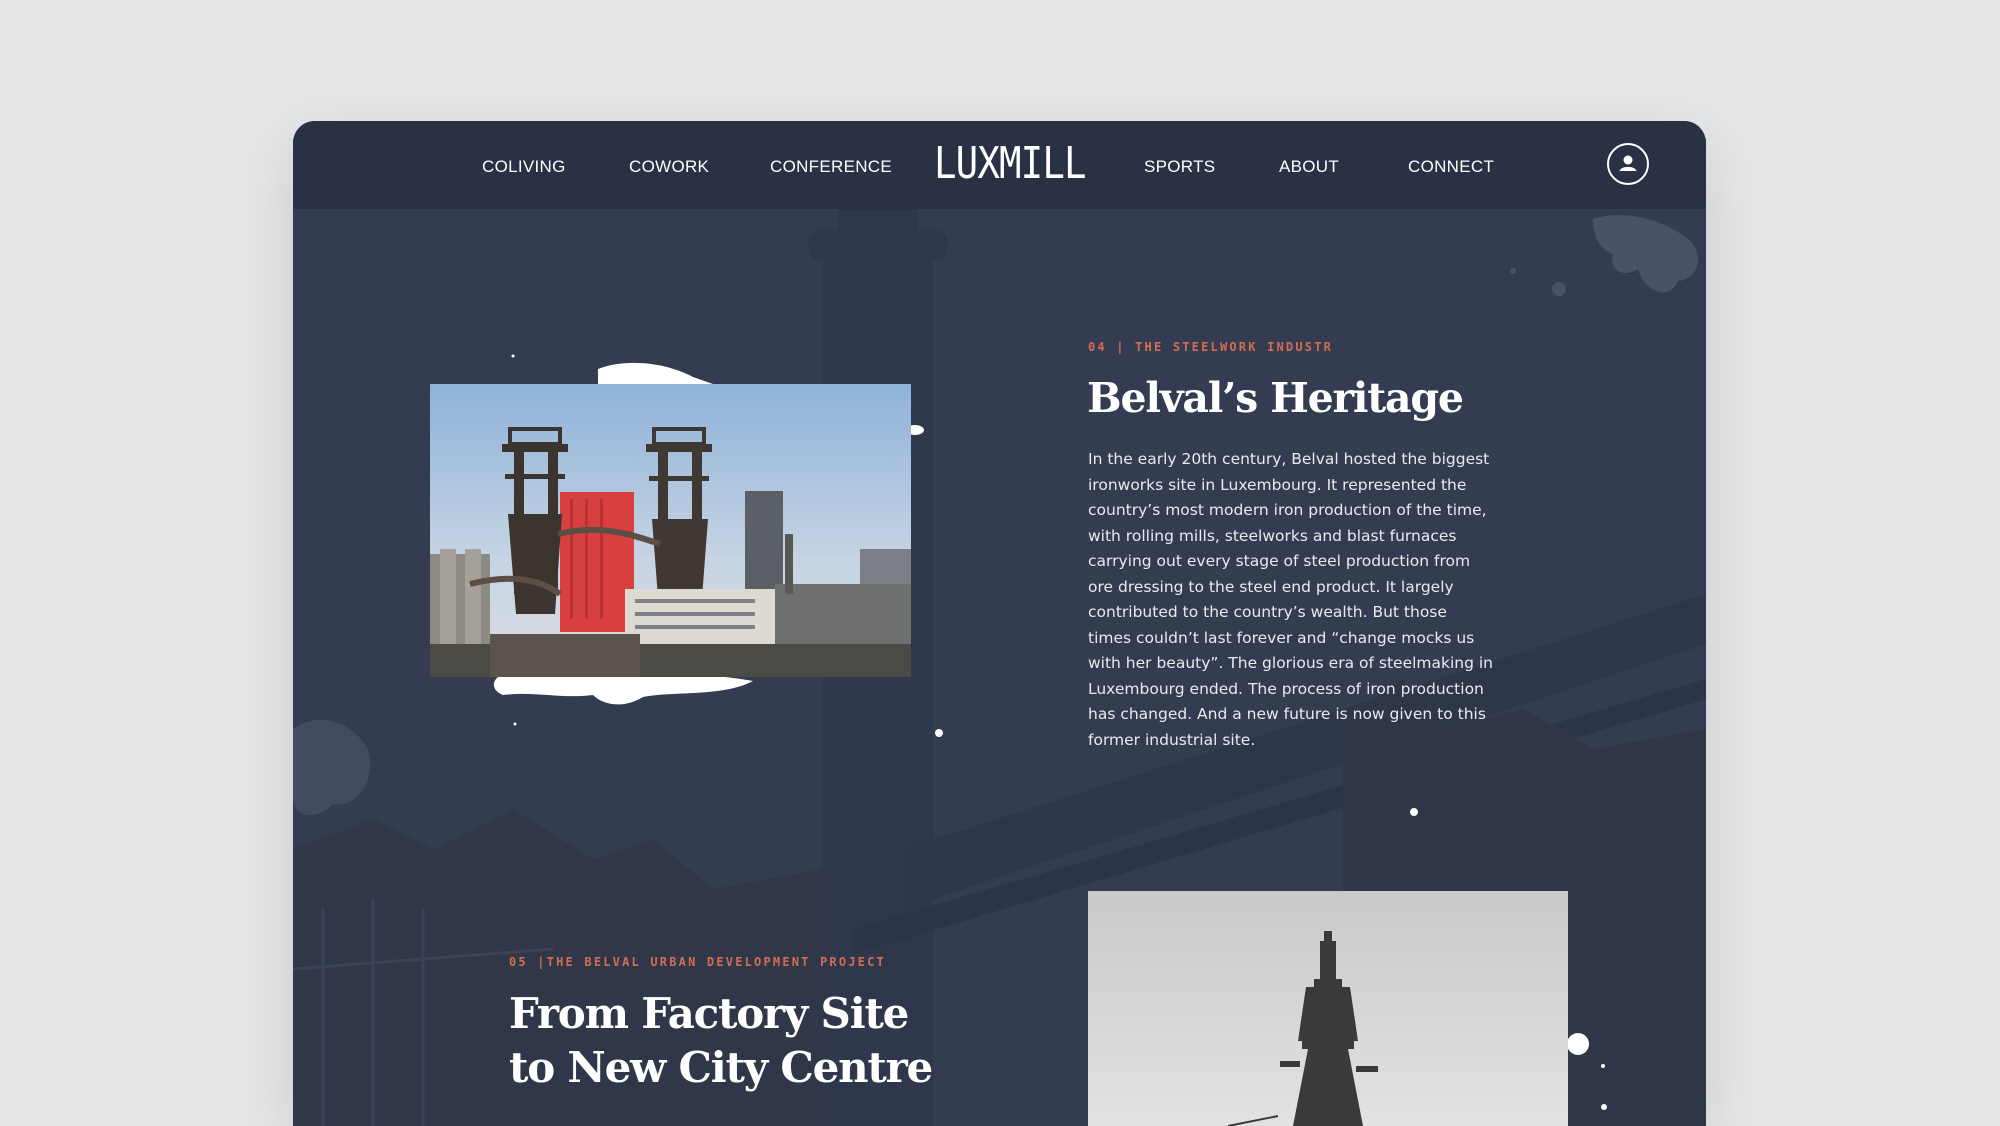  Describe the element at coordinates (1328, 1008) in the screenshot. I see `tower-bw-photo` at that location.